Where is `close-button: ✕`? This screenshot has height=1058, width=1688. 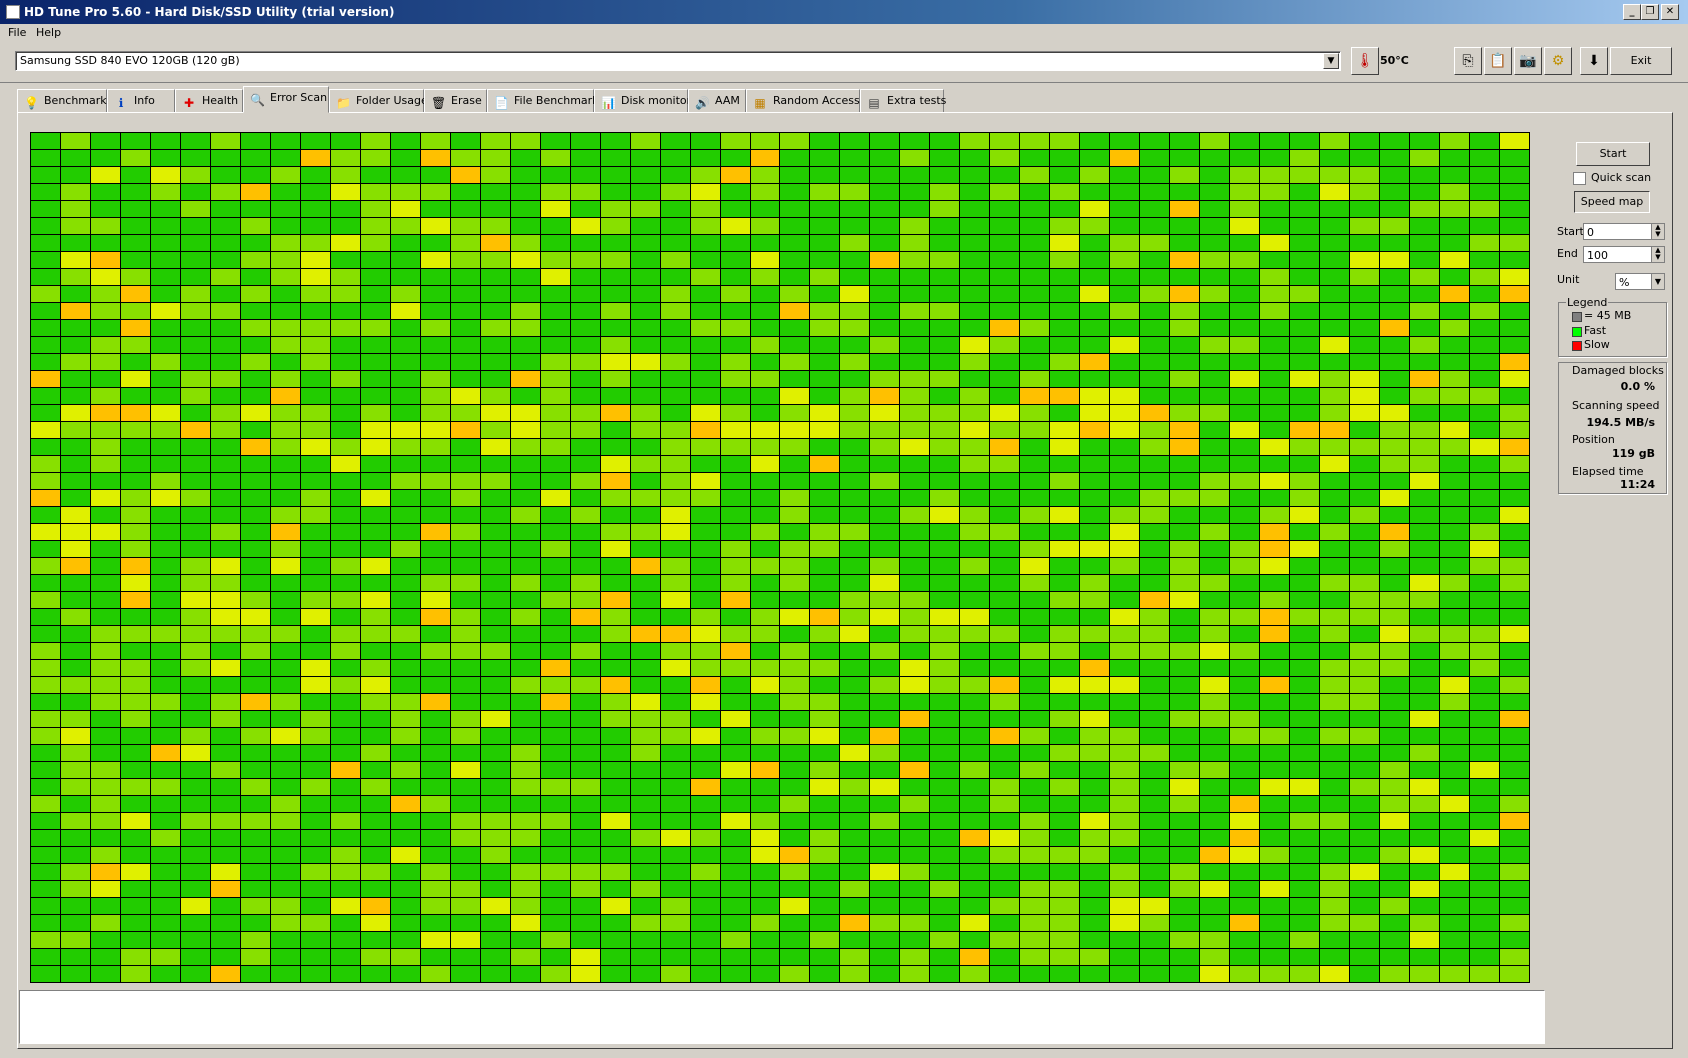 close-button: ✕ is located at coordinates (1670, 12).